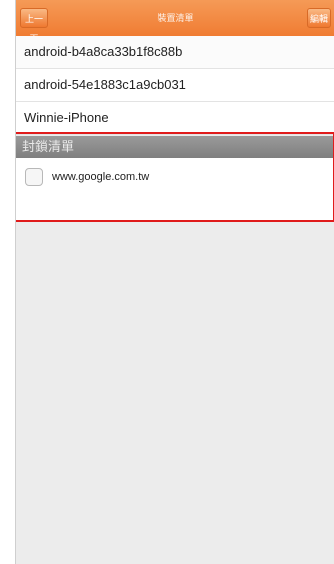 This screenshot has width=334, height=564. Describe the element at coordinates (175, 118) in the screenshot. I see `device-item: Winnie-iPhone` at that location.